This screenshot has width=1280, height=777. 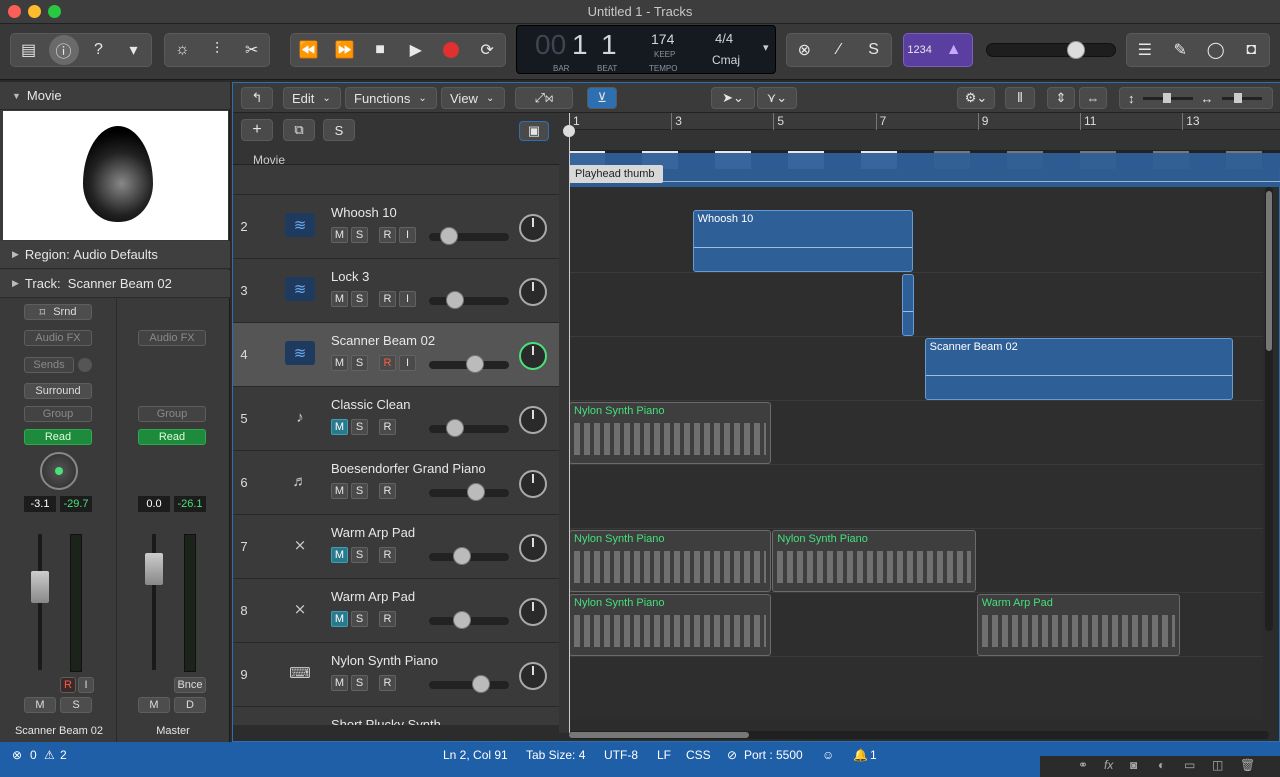 I want to click on horizontal-fit-icon: ⇔, so click(x=1093, y=98).